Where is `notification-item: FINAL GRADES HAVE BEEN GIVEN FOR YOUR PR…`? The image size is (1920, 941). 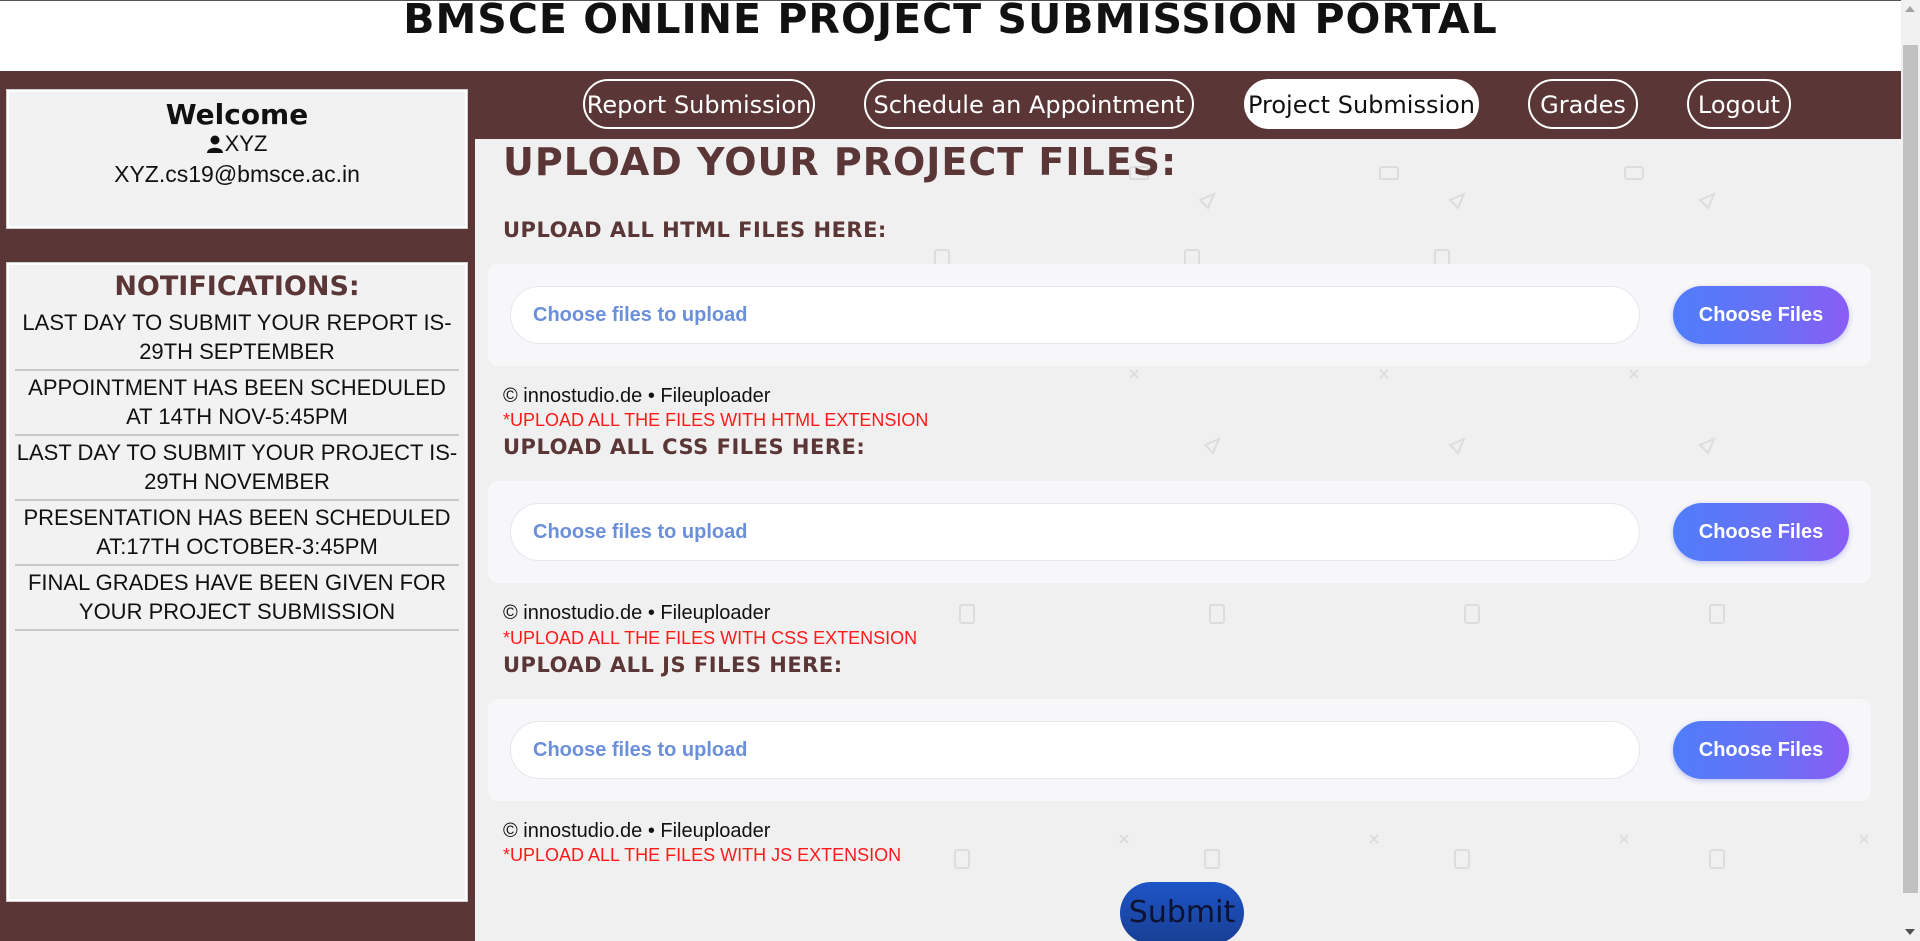 notification-item: FINAL GRADES HAVE BEEN GIVEN FOR YOUR PR… is located at coordinates (237, 598).